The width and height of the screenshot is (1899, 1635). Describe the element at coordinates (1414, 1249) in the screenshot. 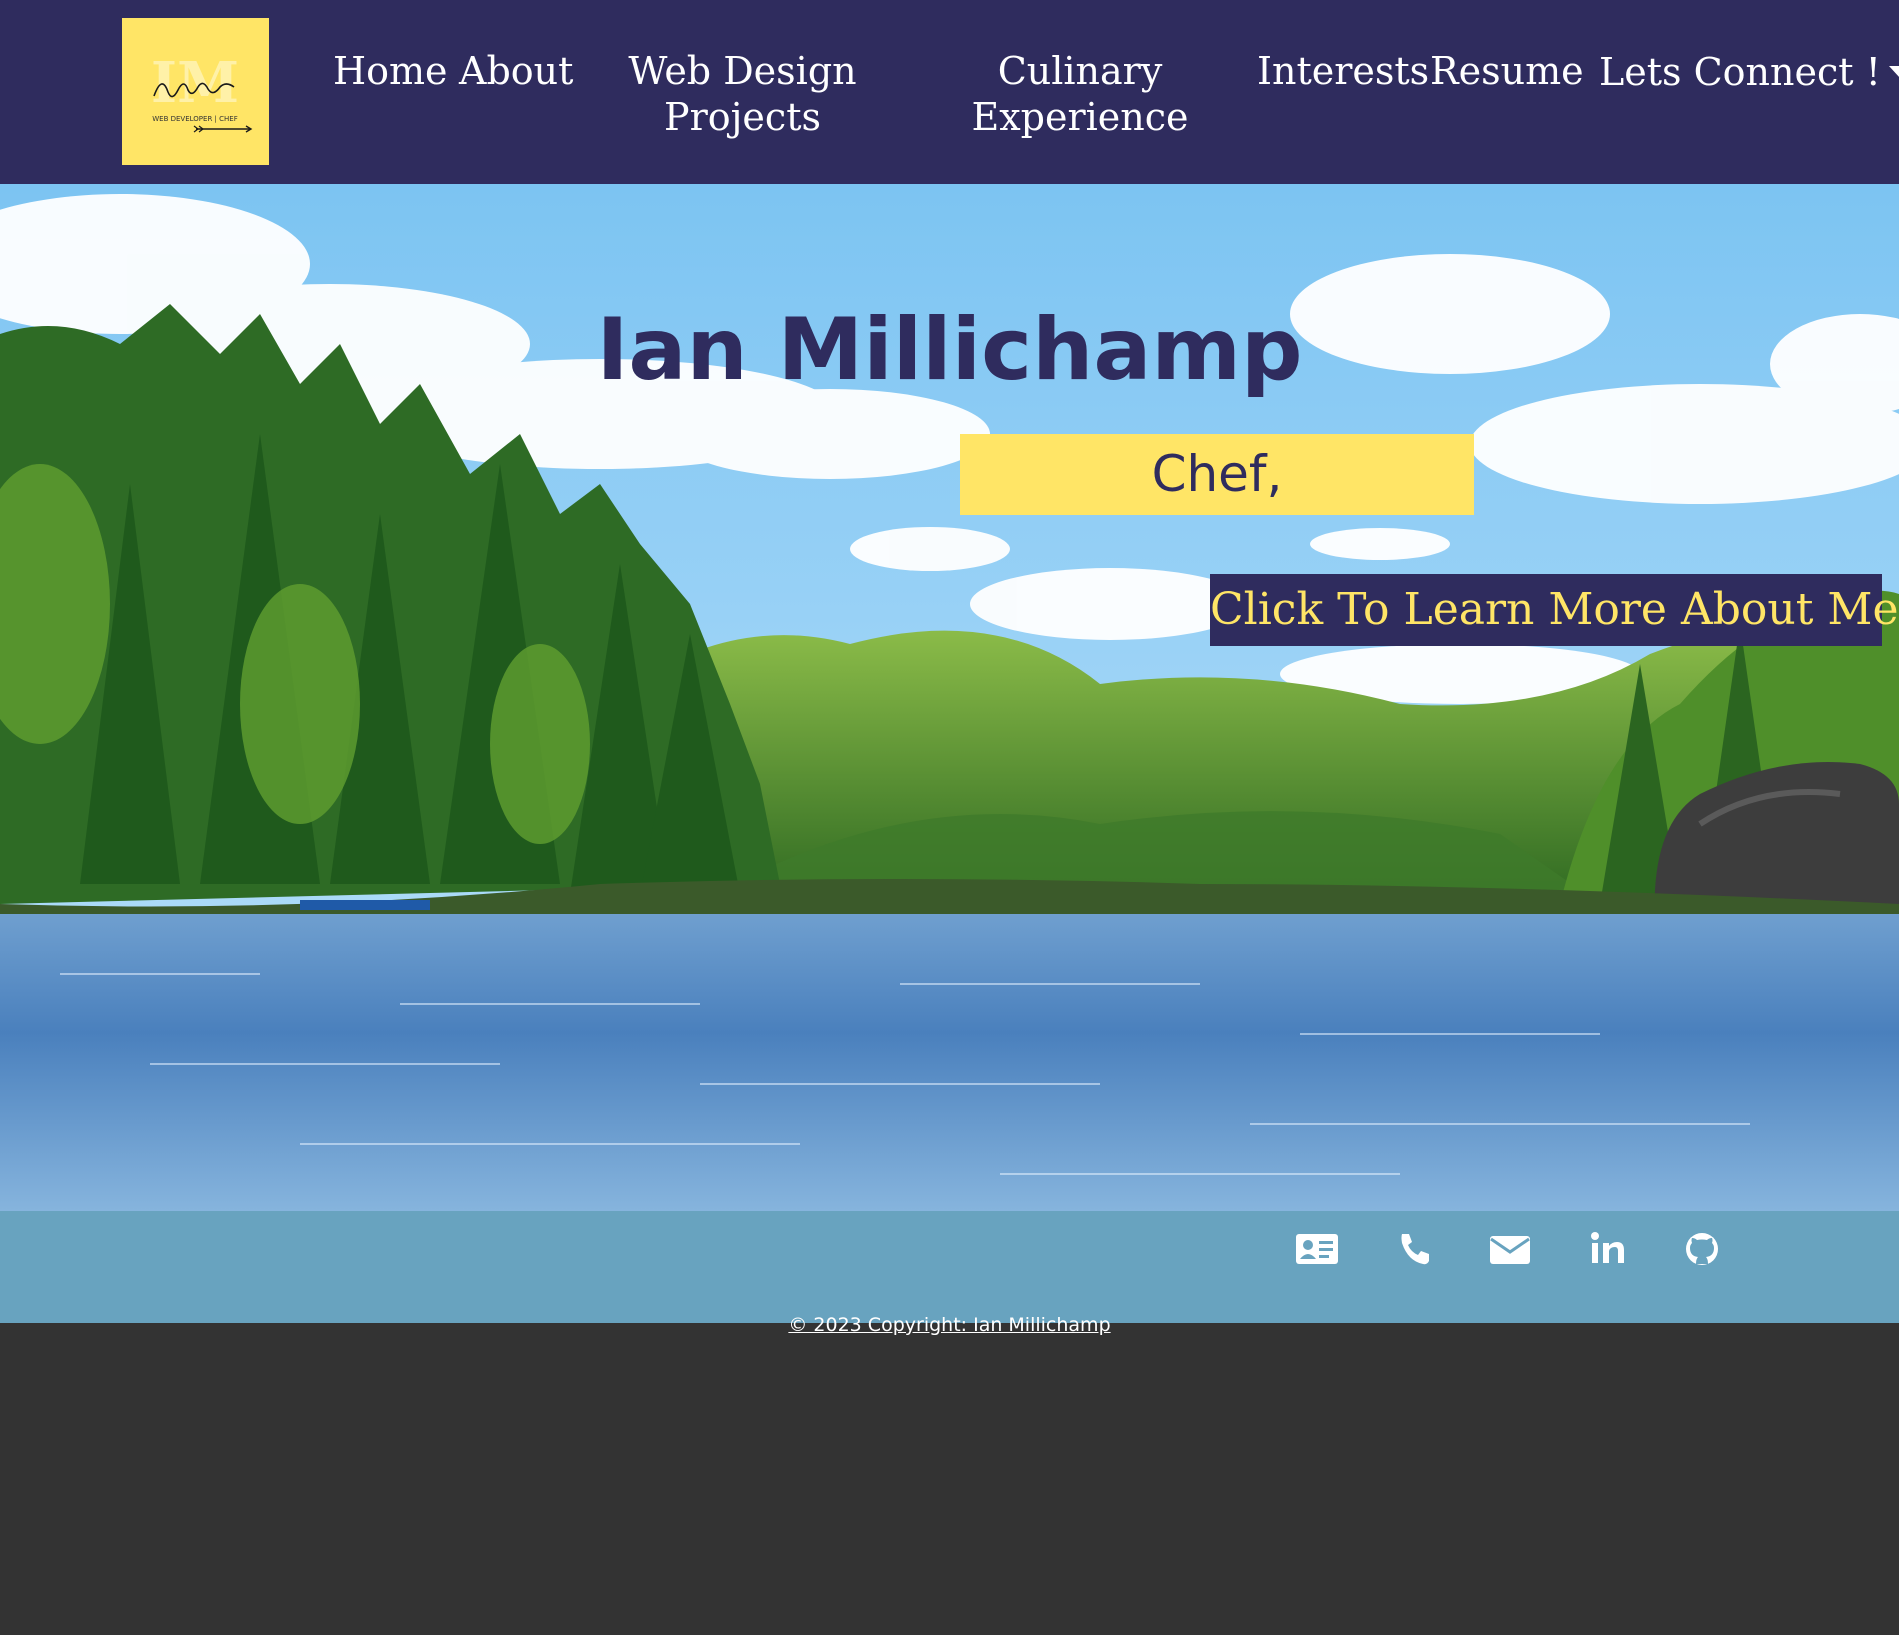

I see `phone-icon` at that location.